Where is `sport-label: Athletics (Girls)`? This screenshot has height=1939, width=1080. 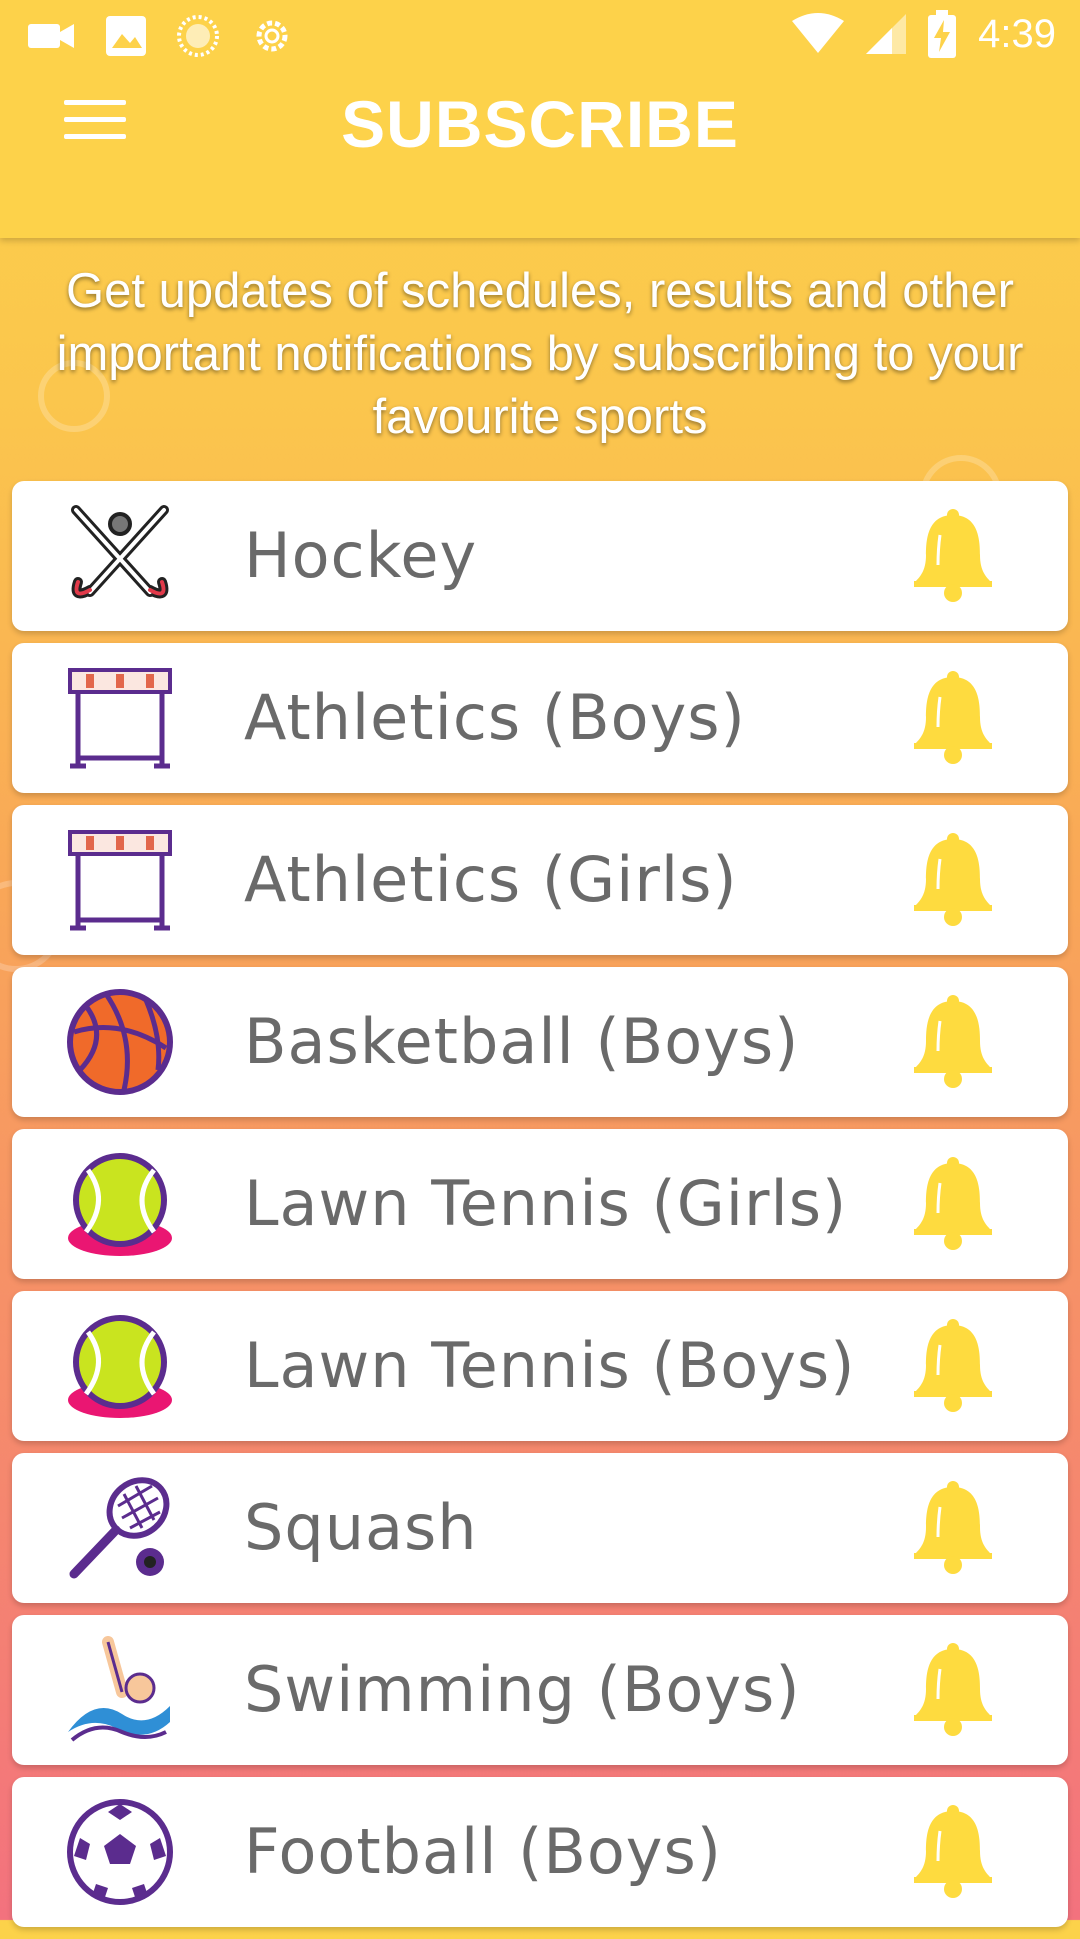
sport-label: Athletics (Girls) is located at coordinates (491, 879).